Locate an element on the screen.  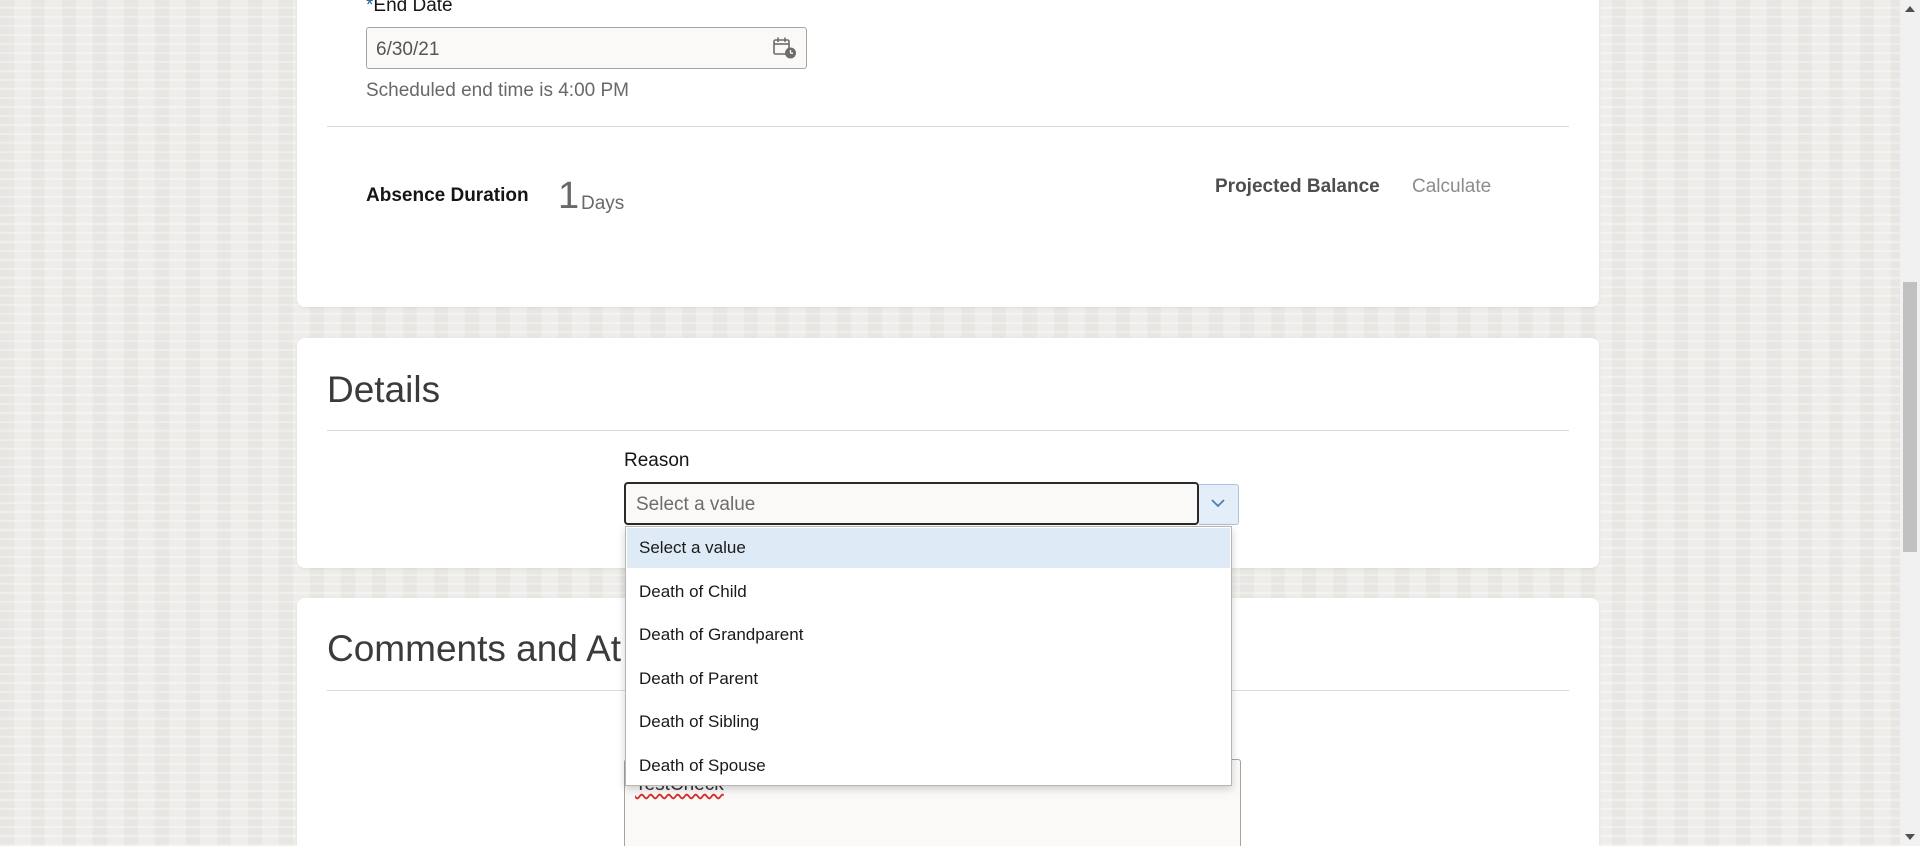
reason-select-toggle is located at coordinates (1219, 504).